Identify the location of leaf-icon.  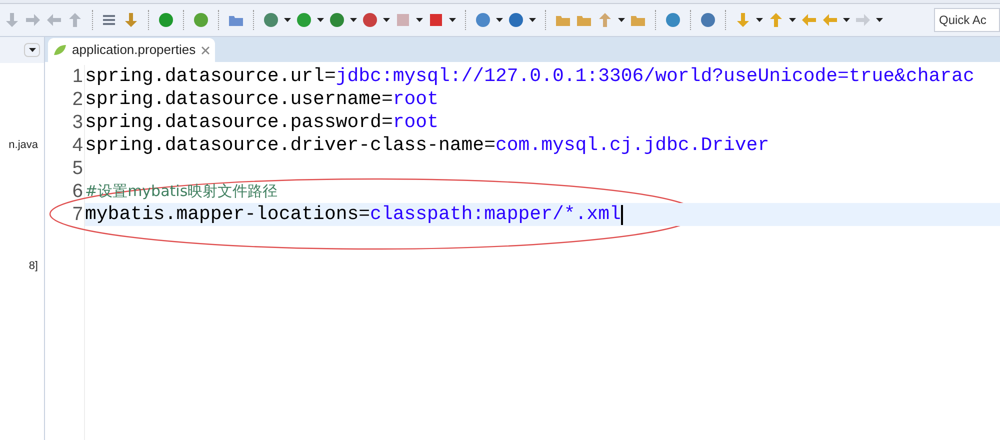
(60, 50).